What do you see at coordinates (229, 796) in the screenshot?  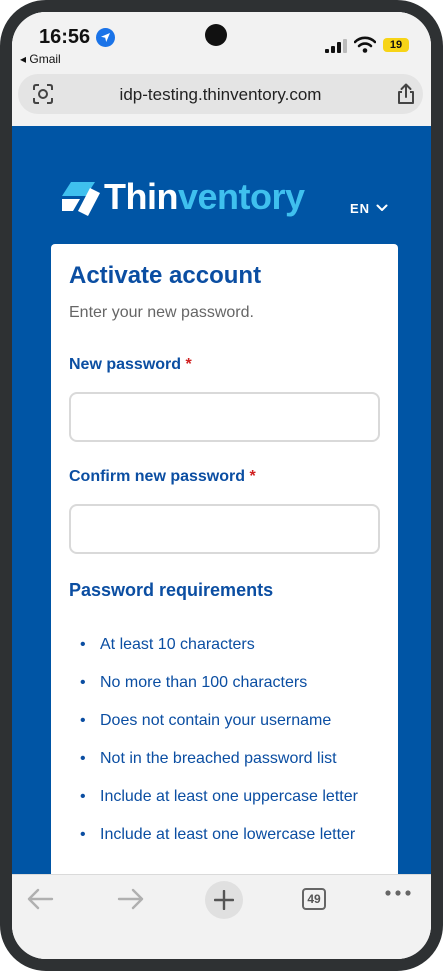 I see `requirement-item: Include at least one uppercase letter` at bounding box center [229, 796].